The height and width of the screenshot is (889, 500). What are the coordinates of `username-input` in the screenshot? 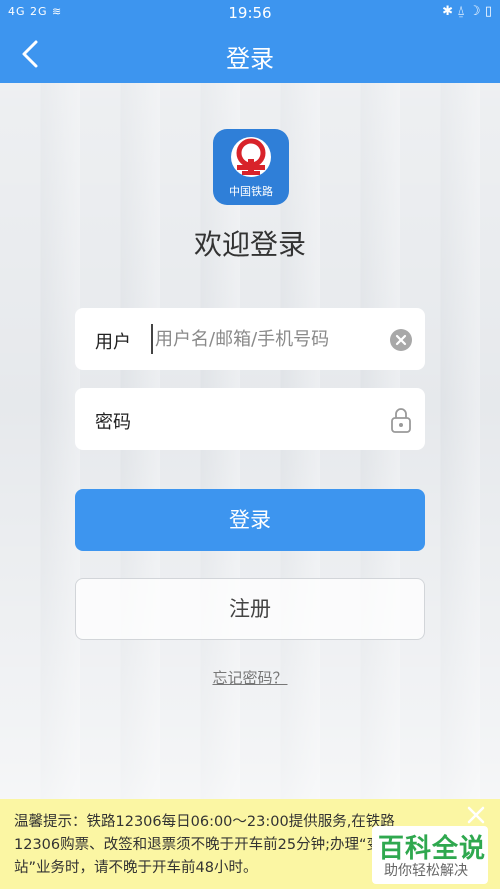 It's located at (266, 339).